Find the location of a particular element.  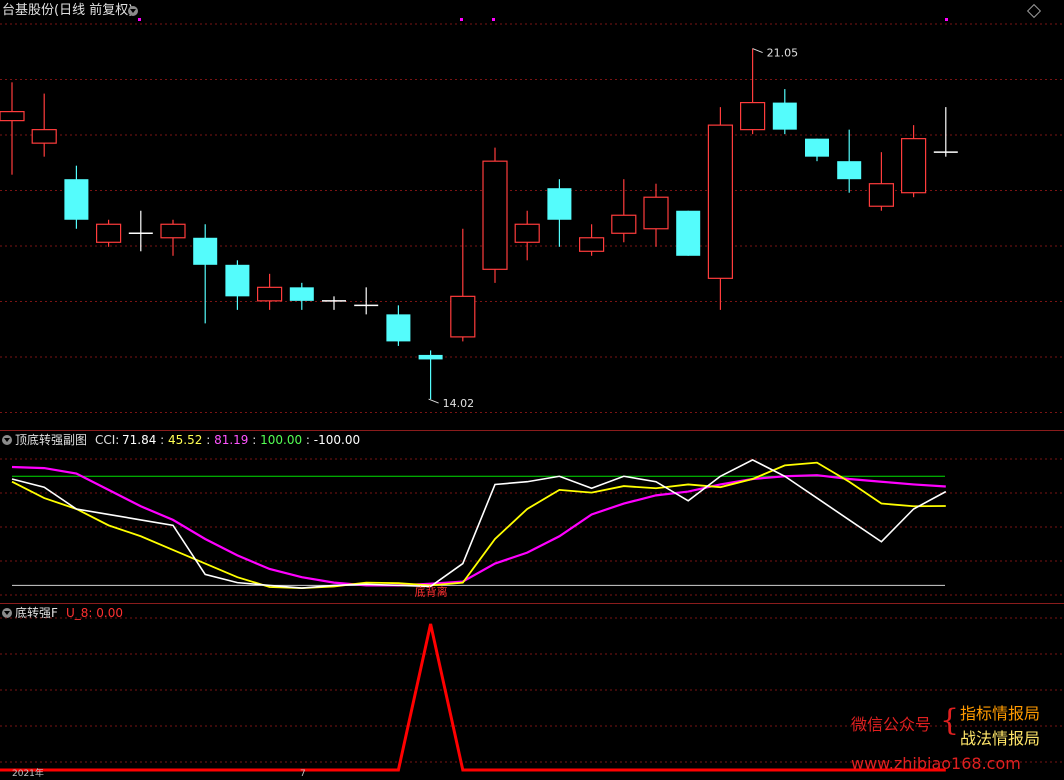

axis-hint-left: 2021年 is located at coordinates (28, 774).